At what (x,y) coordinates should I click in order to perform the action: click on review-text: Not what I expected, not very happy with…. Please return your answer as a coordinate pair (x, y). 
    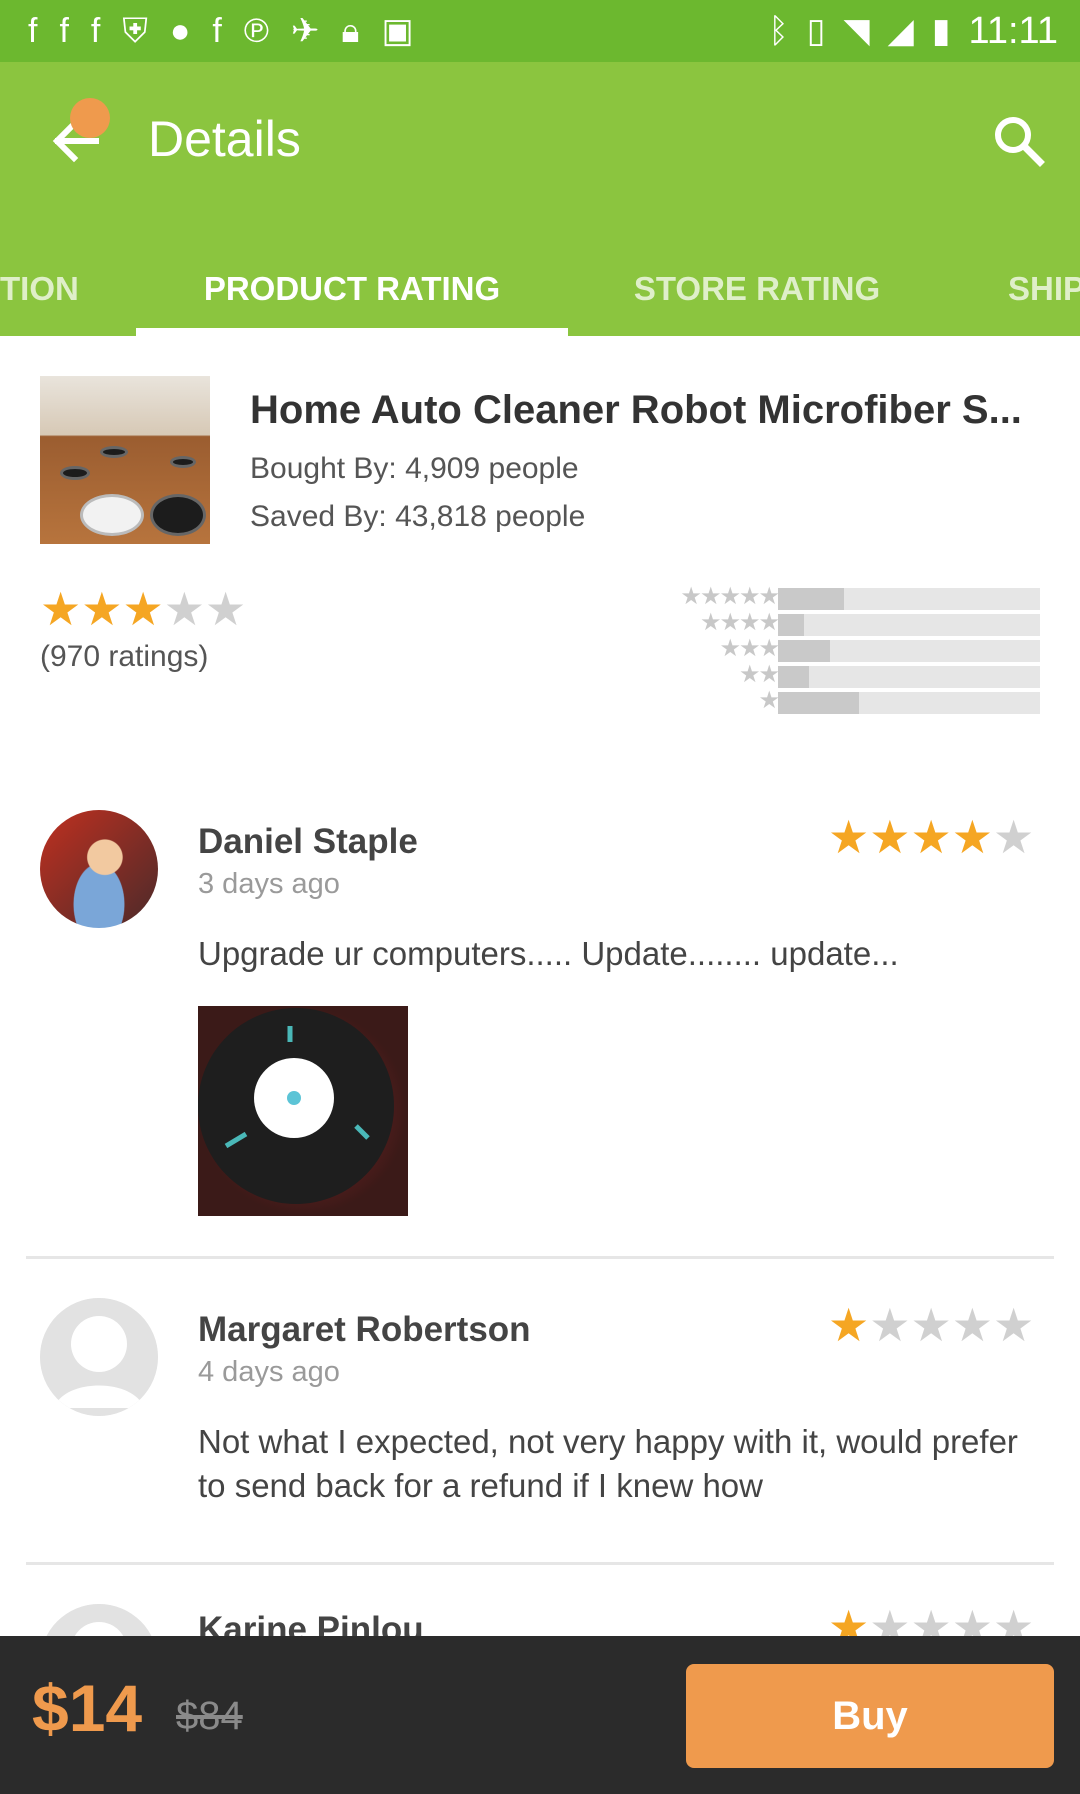
    Looking at the image, I should click on (608, 1463).